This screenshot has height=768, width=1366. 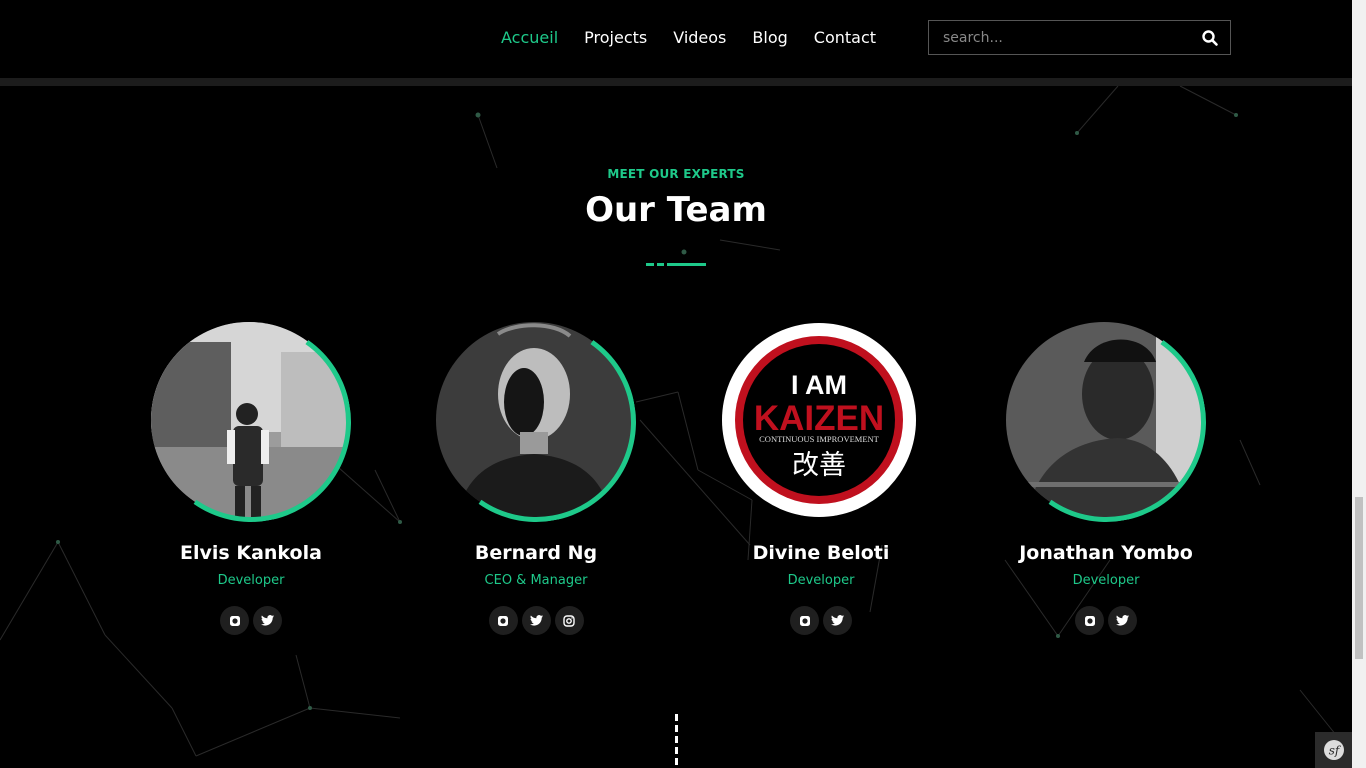 I want to click on main-nav: Accueil Projects Videos Blog Contact, so click(x=701, y=38).